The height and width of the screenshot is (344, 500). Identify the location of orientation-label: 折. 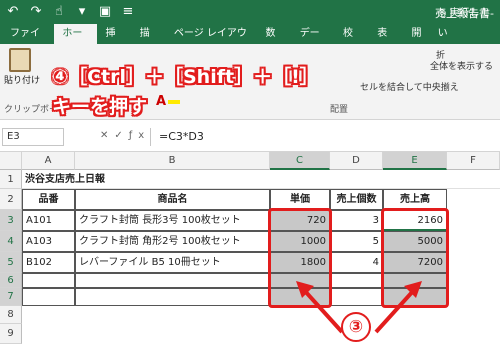
(441, 56).